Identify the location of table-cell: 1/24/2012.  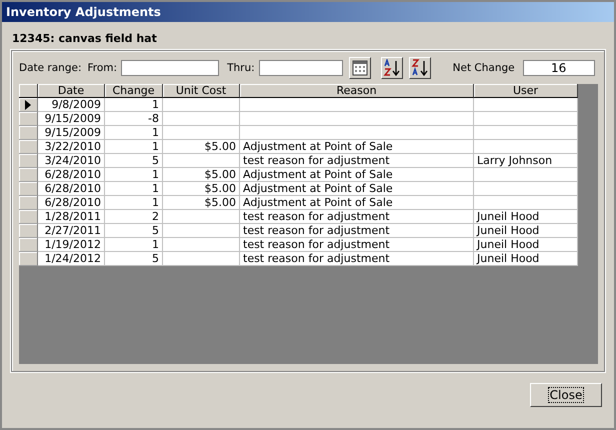
(71, 259).